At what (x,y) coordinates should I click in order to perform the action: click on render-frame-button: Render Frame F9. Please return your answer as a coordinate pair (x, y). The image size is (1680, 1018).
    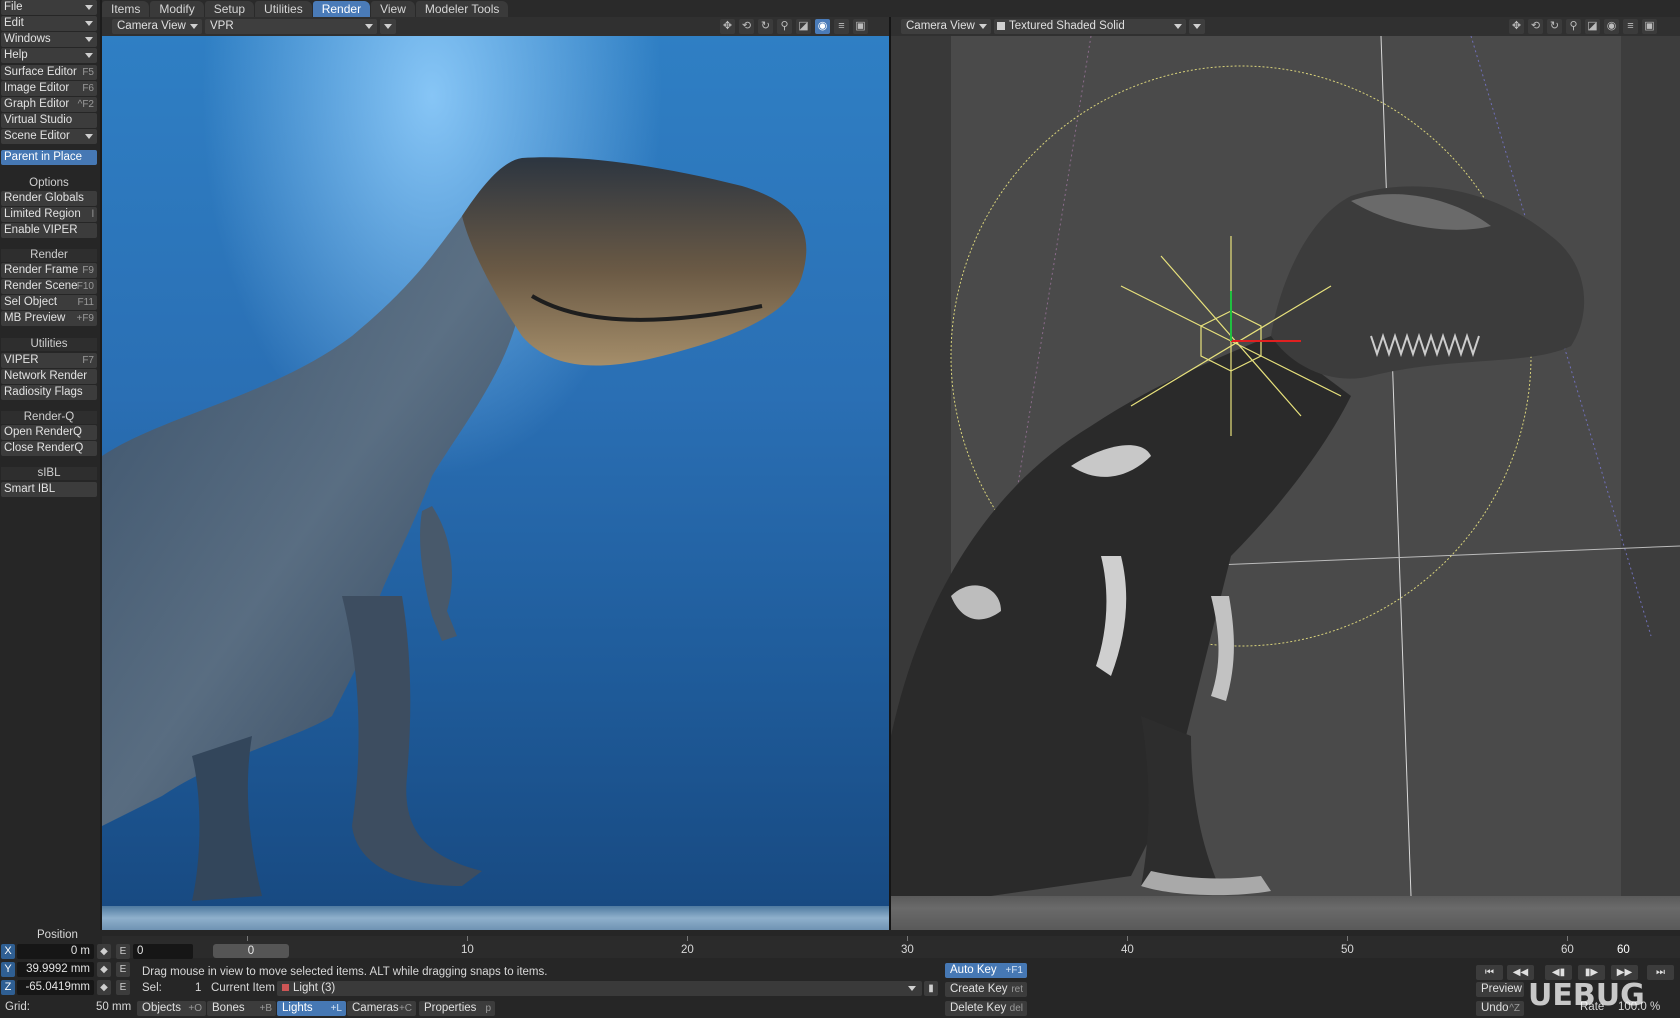
    Looking at the image, I should click on (49, 270).